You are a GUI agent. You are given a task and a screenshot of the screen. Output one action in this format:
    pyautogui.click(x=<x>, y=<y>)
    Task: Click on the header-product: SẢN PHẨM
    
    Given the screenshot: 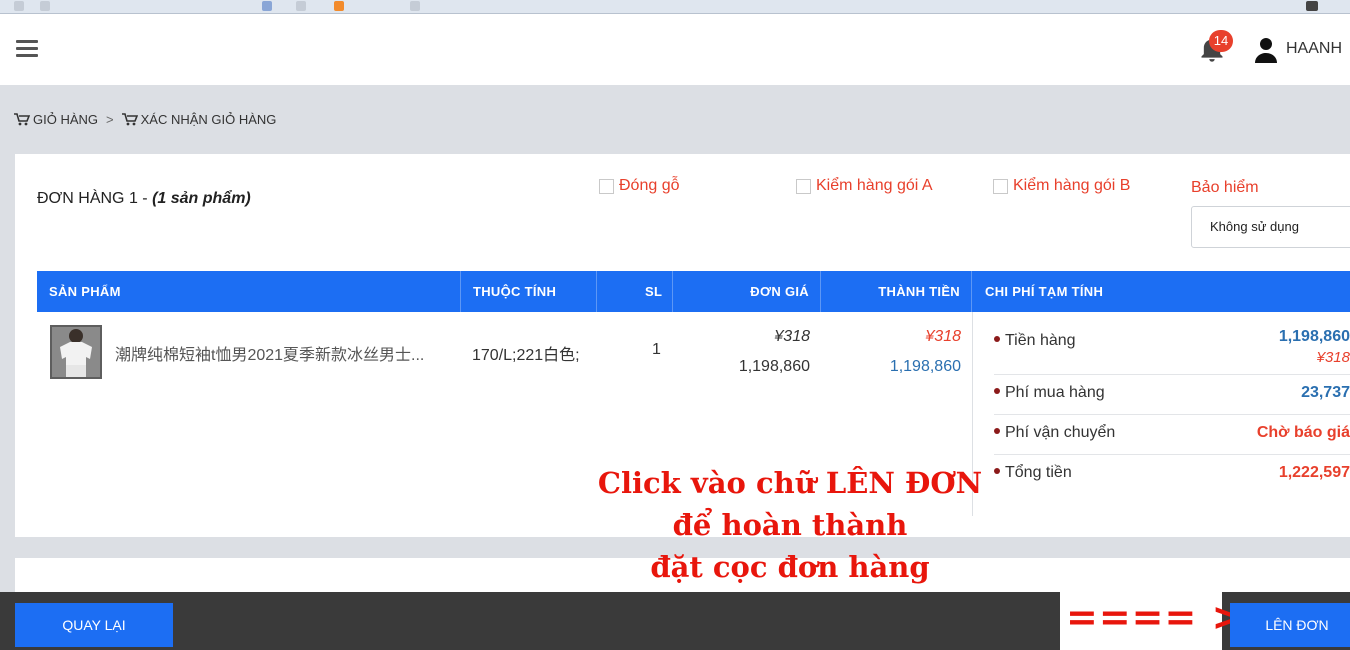 What is the action you would take?
    pyautogui.click(x=85, y=291)
    